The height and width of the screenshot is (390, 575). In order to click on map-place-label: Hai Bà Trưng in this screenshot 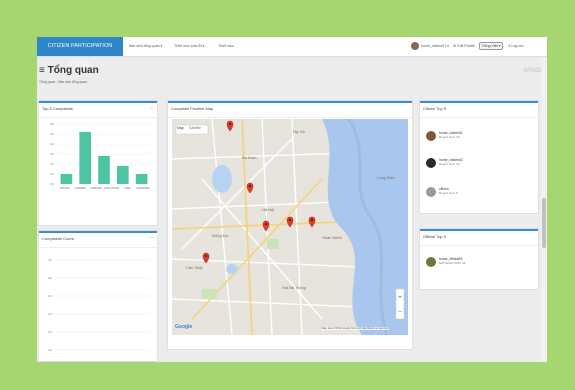, I will do `click(294, 287)`.